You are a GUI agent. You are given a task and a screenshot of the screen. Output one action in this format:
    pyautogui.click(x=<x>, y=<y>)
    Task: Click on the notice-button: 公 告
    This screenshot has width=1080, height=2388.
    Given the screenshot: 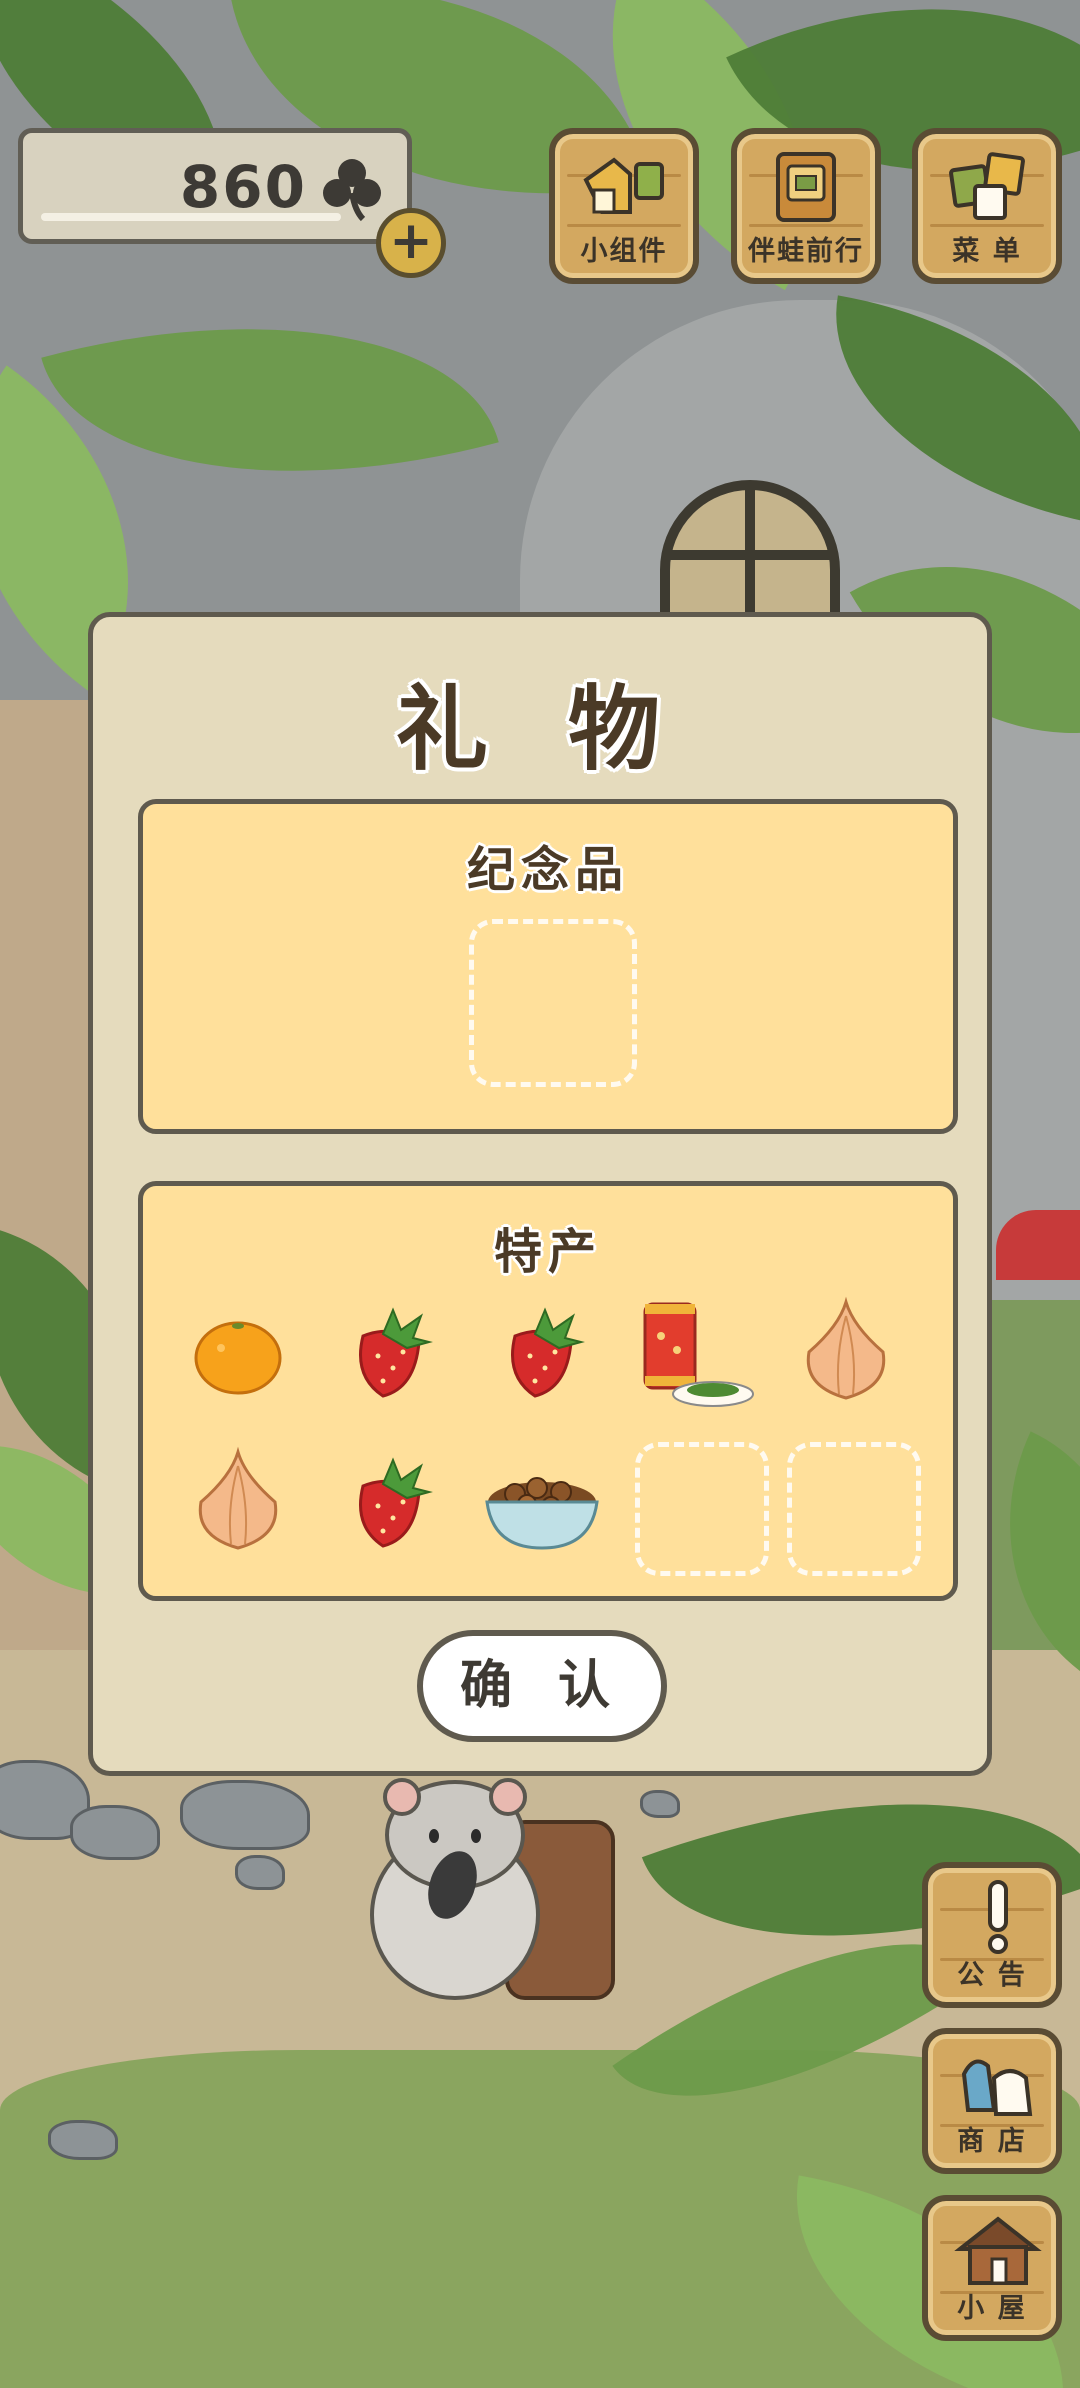 What is the action you would take?
    pyautogui.click(x=992, y=1935)
    